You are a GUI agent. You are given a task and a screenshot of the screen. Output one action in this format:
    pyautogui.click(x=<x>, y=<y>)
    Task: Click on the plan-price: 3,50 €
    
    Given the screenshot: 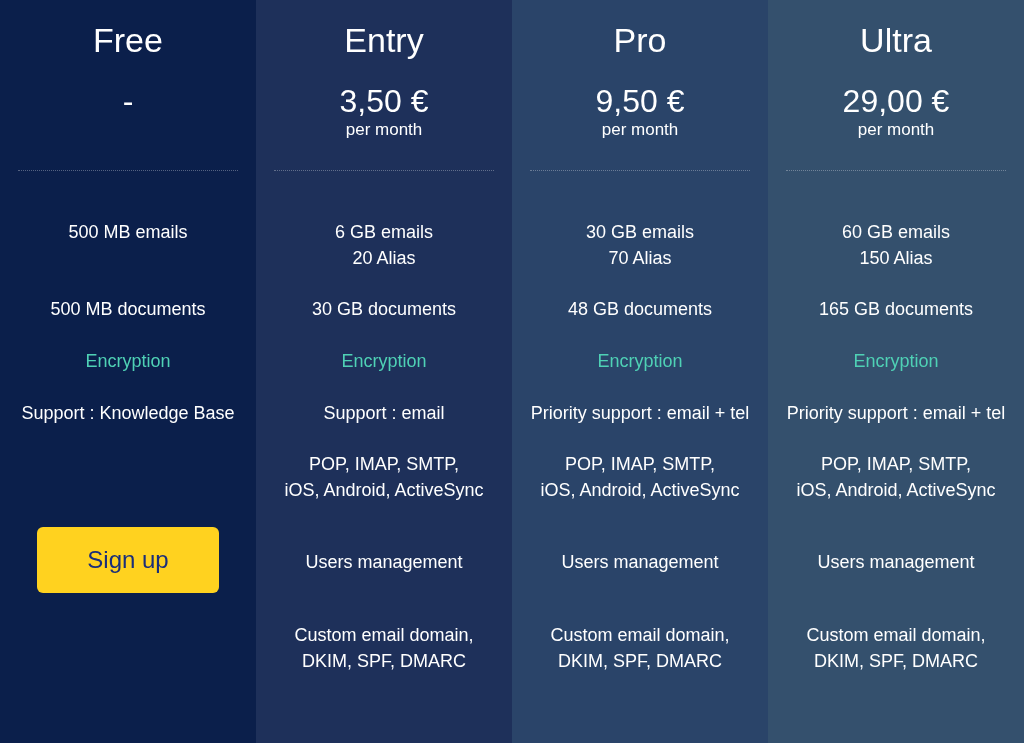 What is the action you would take?
    pyautogui.click(x=384, y=101)
    